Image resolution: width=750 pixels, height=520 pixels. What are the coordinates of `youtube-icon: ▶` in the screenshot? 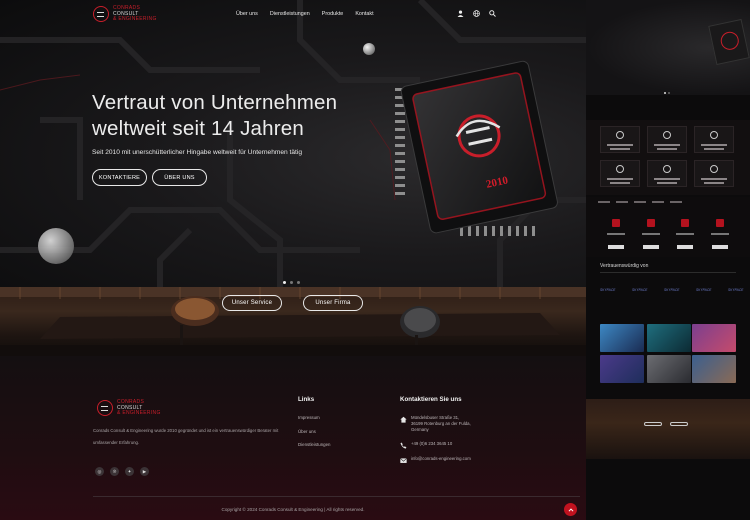 It's located at (144, 471).